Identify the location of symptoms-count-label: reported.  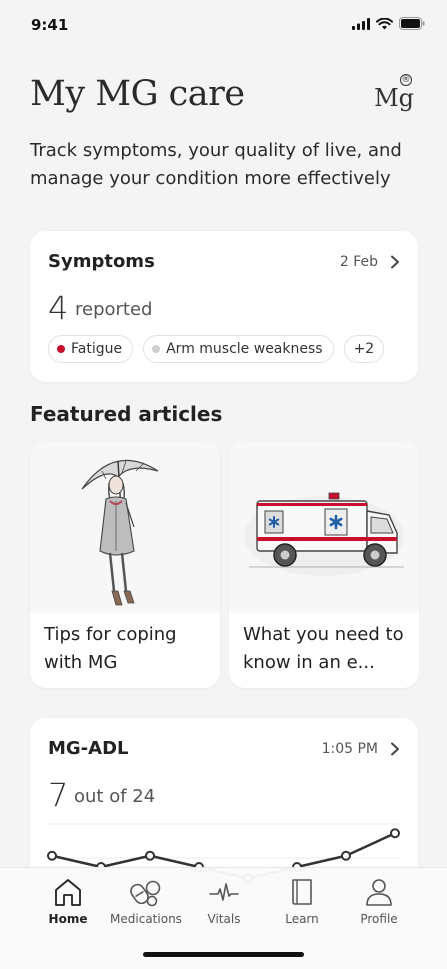
(114, 309).